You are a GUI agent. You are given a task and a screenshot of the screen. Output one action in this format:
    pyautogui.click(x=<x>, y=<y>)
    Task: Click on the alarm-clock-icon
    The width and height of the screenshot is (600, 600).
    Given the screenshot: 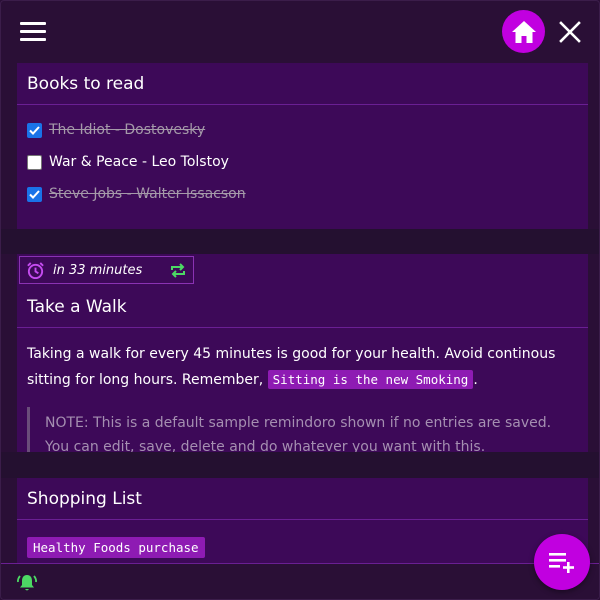 What is the action you would take?
    pyautogui.click(x=35, y=270)
    